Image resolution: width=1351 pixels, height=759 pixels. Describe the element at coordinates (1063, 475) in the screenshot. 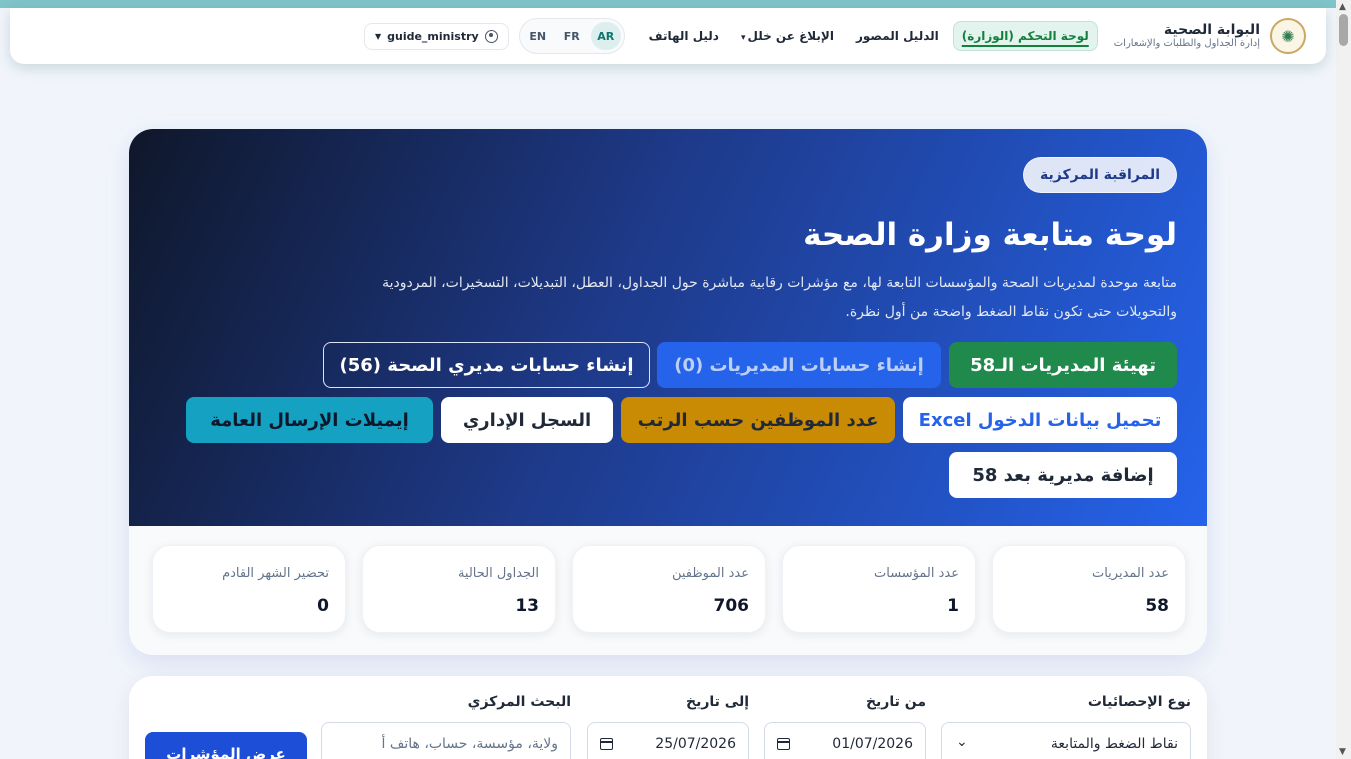

I see `add-directorate-button: إضافة مديرية بعد 58` at that location.